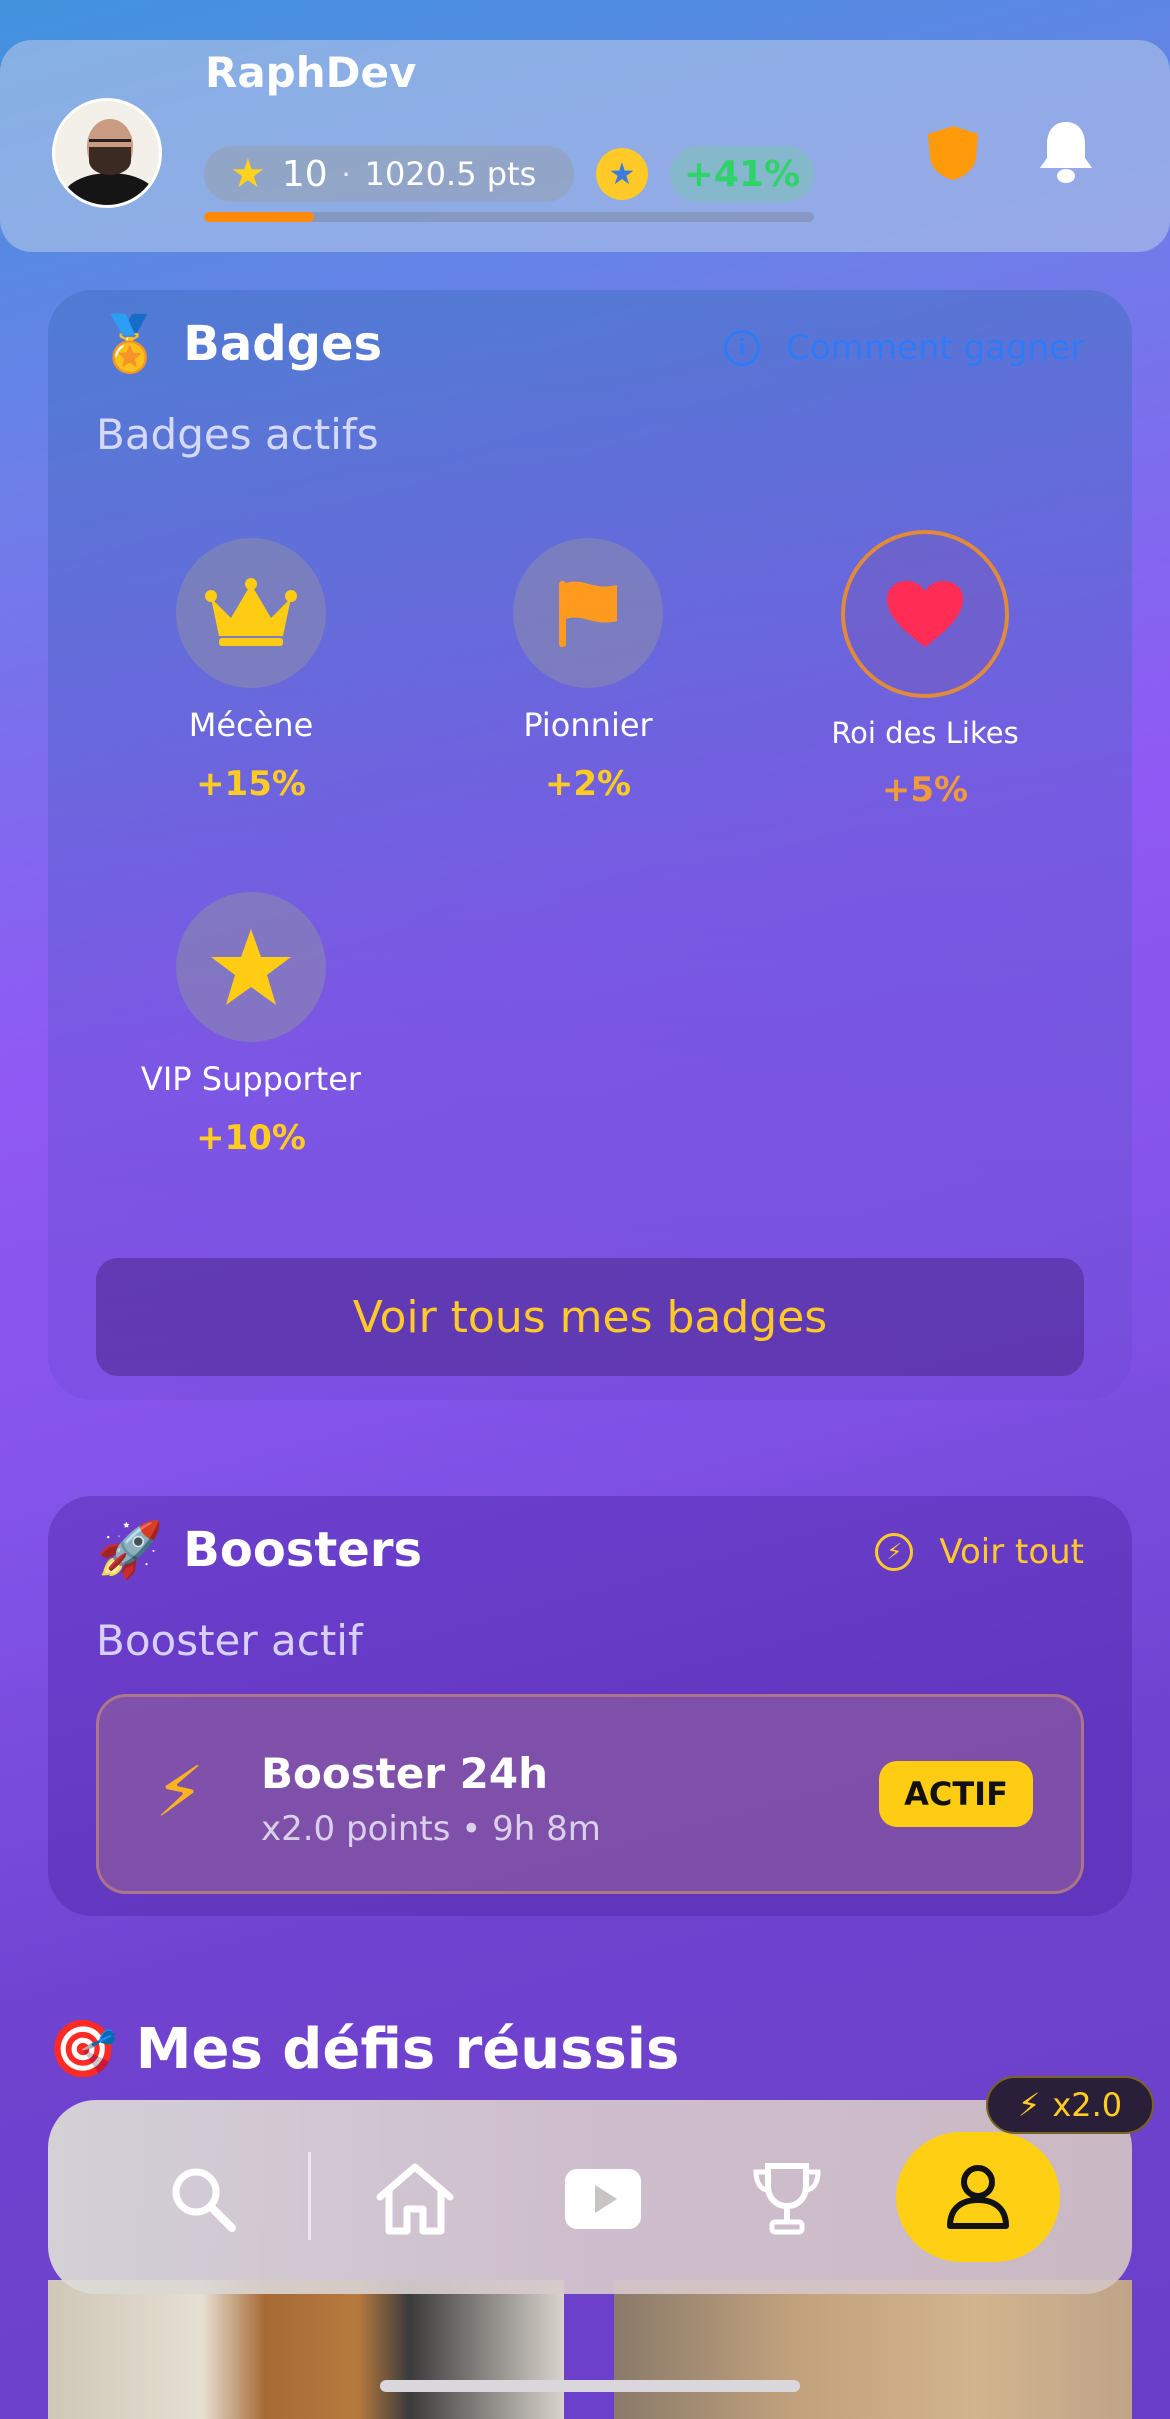 The height and width of the screenshot is (2419, 1170). I want to click on level-progress-fill, so click(259, 217).